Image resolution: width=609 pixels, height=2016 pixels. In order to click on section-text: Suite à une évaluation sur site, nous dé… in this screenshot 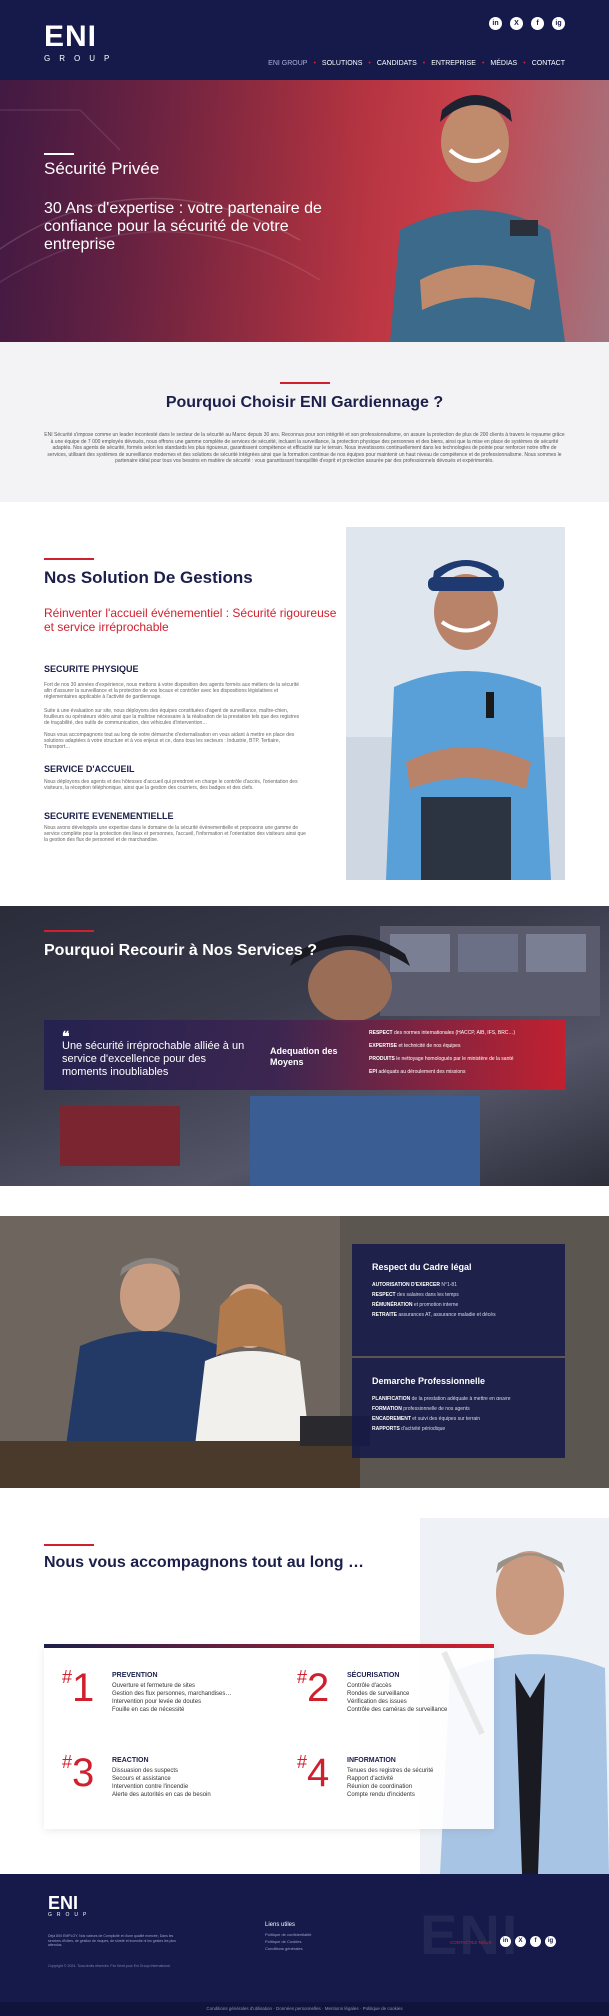, I will do `click(172, 717)`.